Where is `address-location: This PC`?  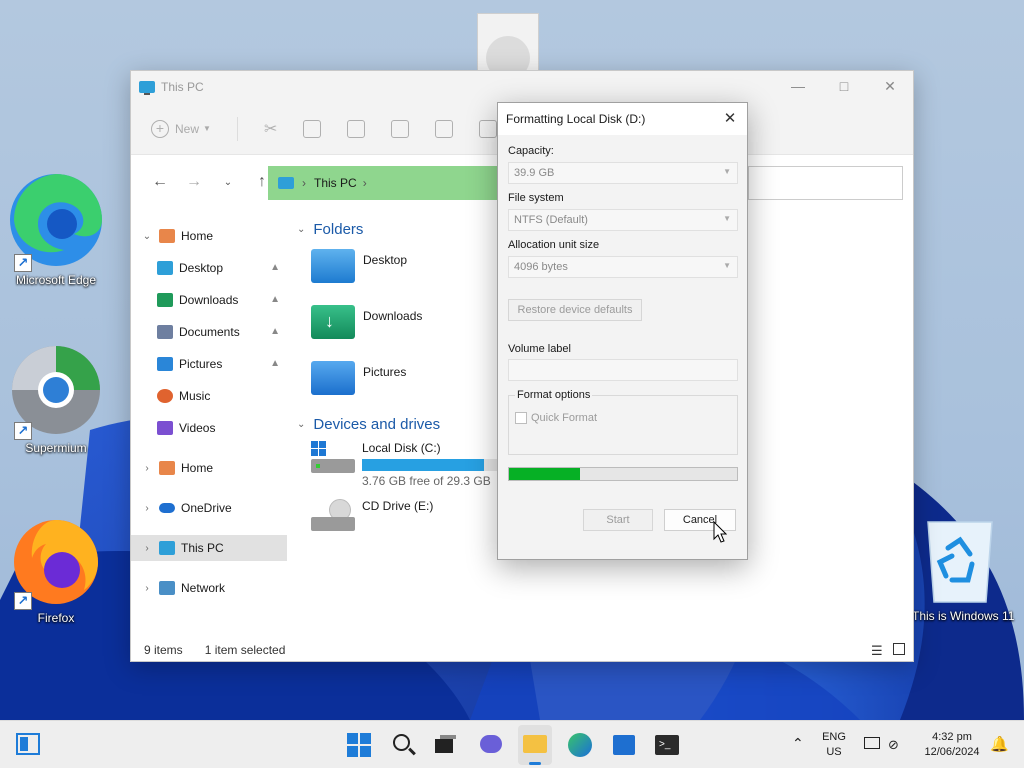
address-location: This PC is located at coordinates (335, 183).